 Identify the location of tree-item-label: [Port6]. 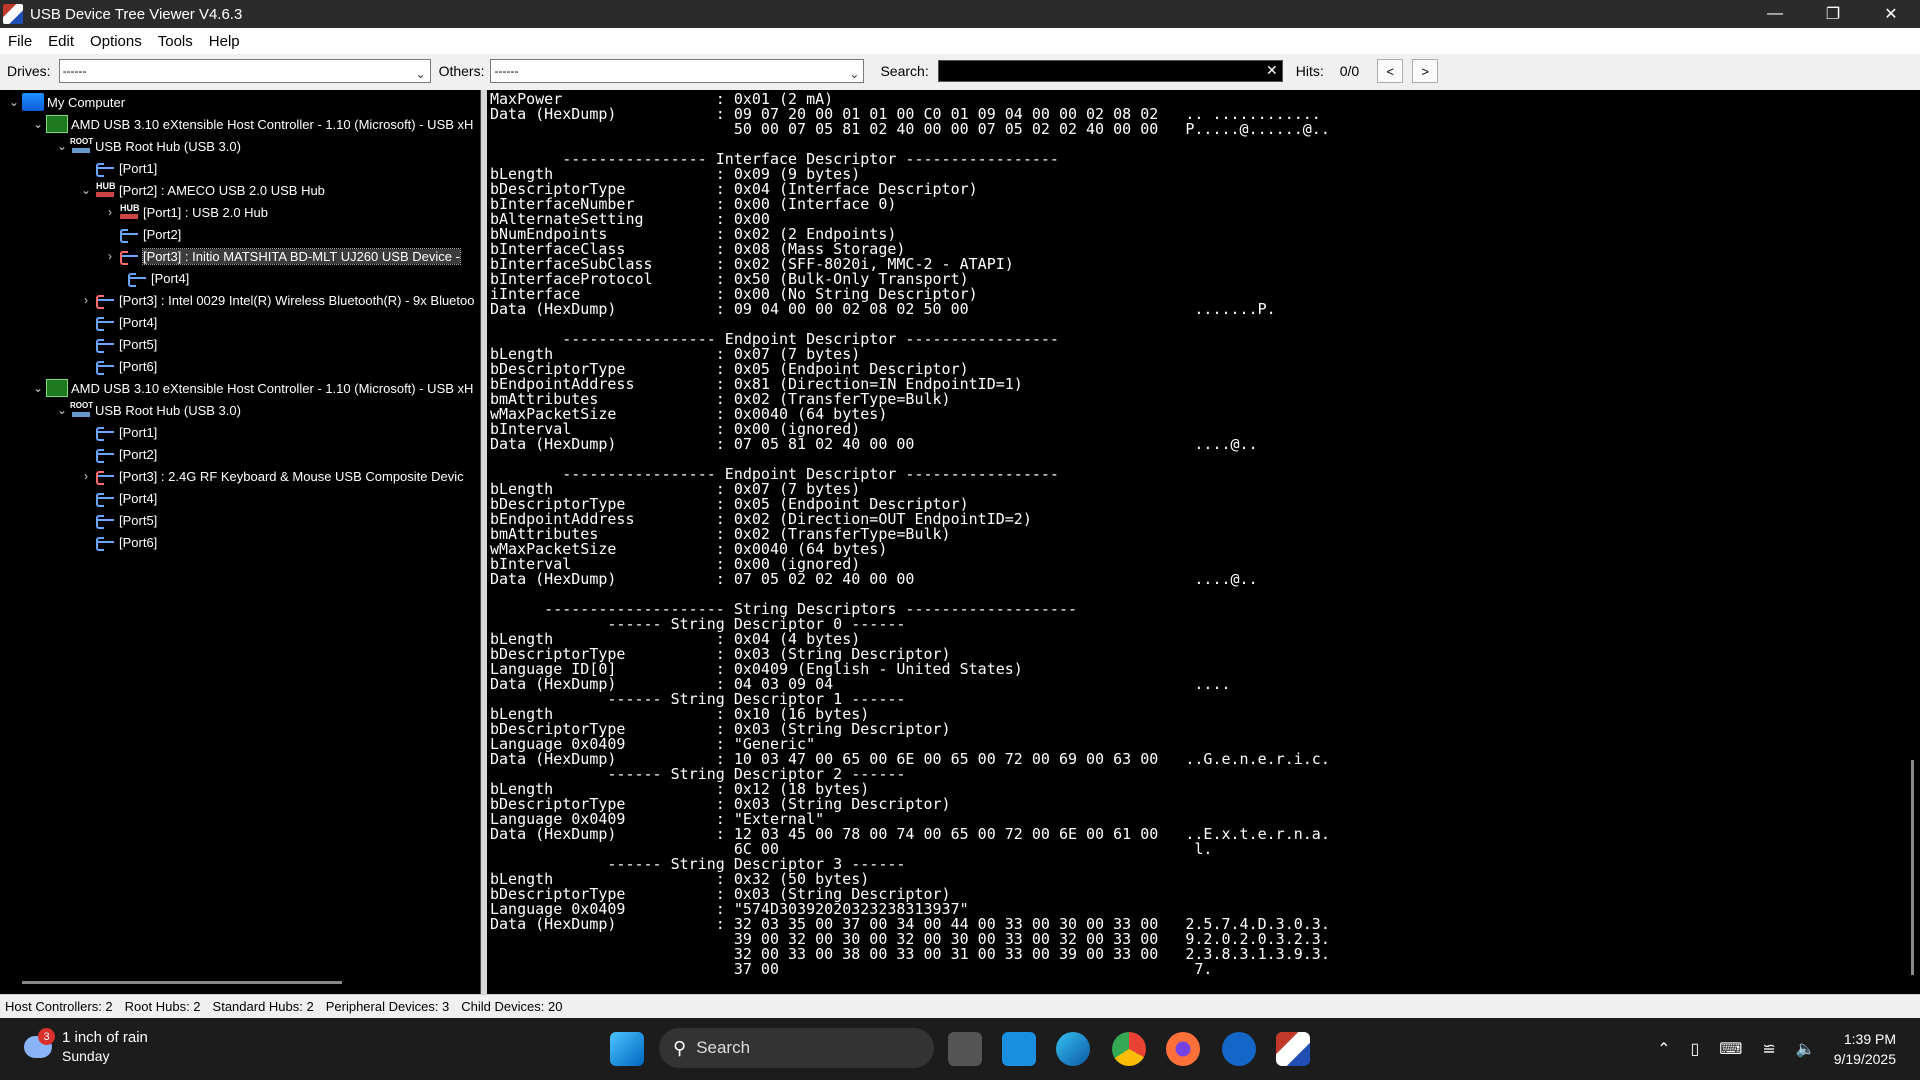
(138, 366).